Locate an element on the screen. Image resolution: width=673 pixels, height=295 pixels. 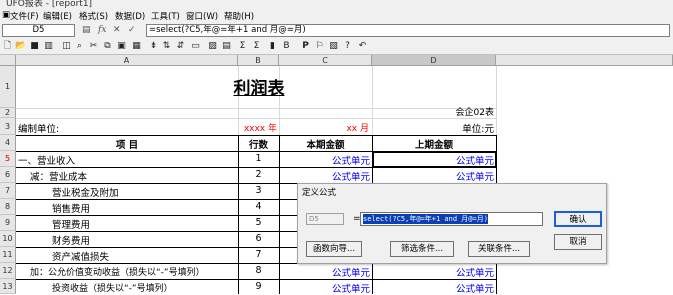
formula-edit-field: select(?C5,年@=年+1 and 月@=月) is located at coordinates (451, 219).